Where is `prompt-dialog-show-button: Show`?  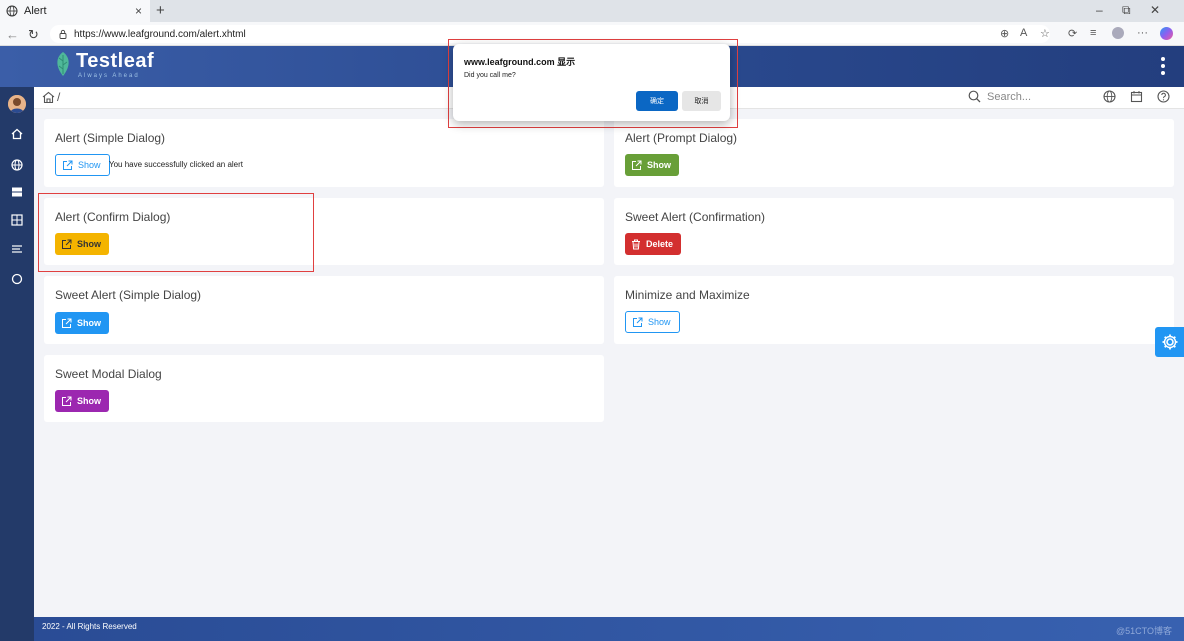
prompt-dialog-show-button: Show is located at coordinates (652, 165).